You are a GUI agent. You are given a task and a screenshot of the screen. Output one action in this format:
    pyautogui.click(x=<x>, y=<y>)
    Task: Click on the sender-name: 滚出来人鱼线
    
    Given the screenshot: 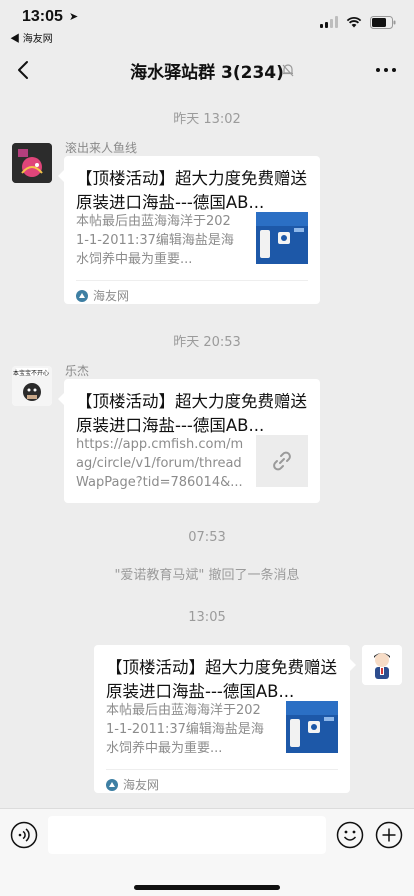 What is the action you would take?
    pyautogui.click(x=101, y=148)
    